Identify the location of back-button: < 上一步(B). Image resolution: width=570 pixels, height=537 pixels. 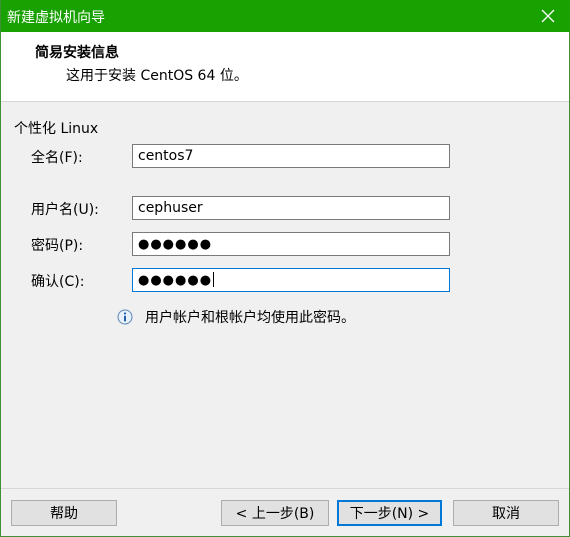
(275, 513).